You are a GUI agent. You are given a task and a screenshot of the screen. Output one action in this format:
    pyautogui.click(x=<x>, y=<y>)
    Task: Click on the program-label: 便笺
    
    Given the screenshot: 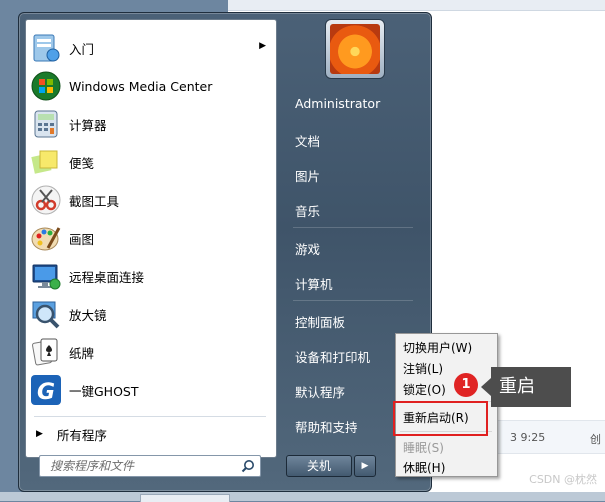 What is the action you would take?
    pyautogui.click(x=82, y=163)
    